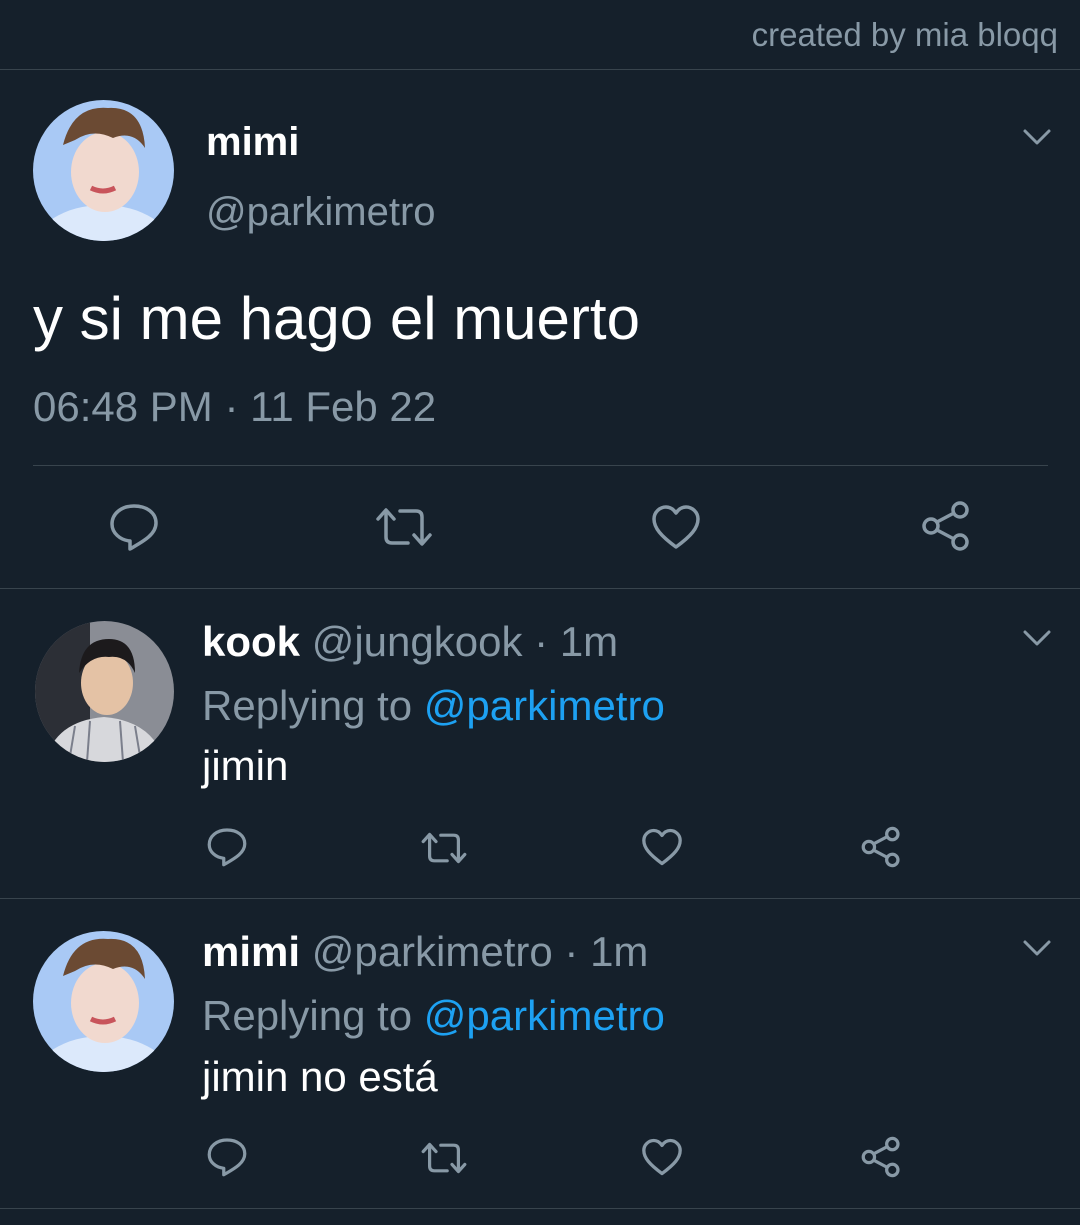  What do you see at coordinates (540, 465) in the screenshot?
I see `tweet-divider` at bounding box center [540, 465].